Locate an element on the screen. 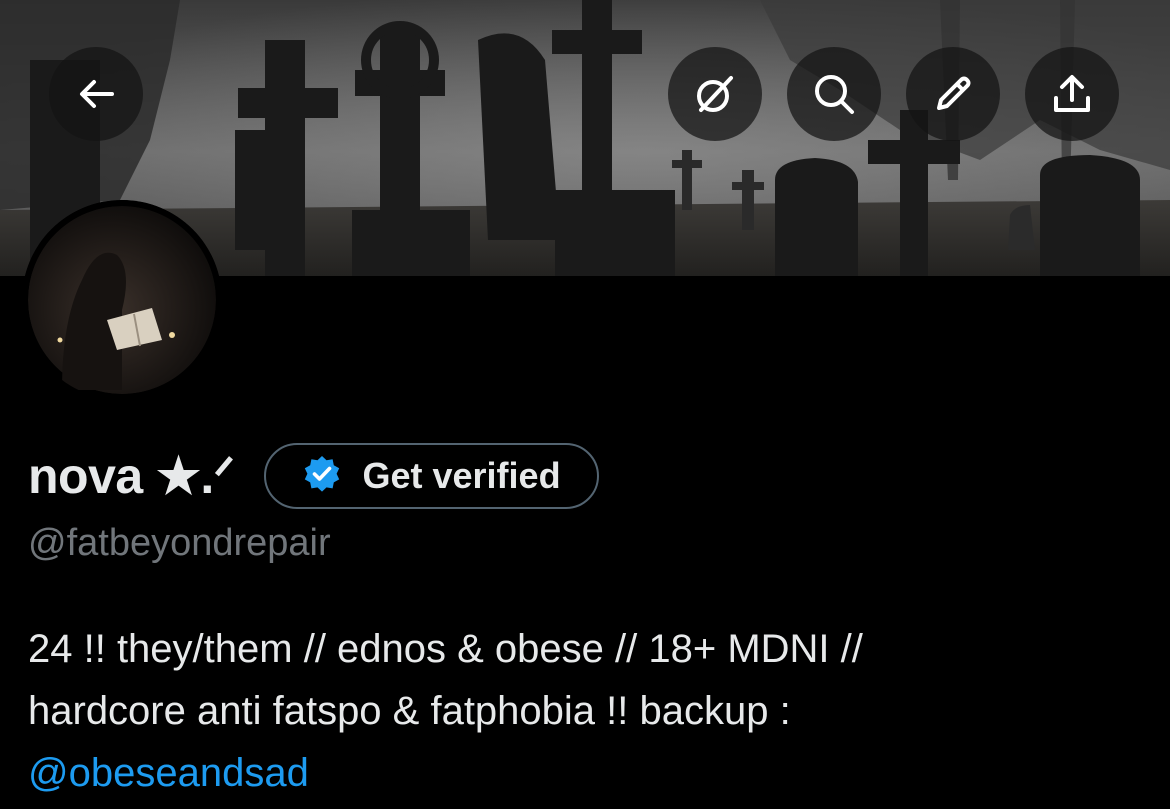  verified-badge-icon is located at coordinates (322, 476).